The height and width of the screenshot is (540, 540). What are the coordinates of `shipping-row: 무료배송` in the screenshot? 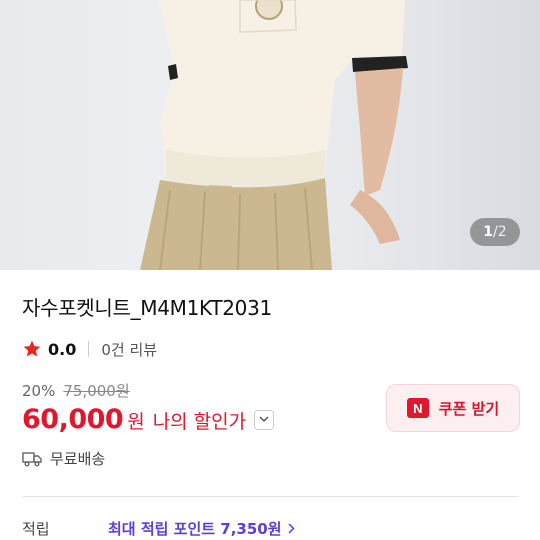 It's located at (63, 458).